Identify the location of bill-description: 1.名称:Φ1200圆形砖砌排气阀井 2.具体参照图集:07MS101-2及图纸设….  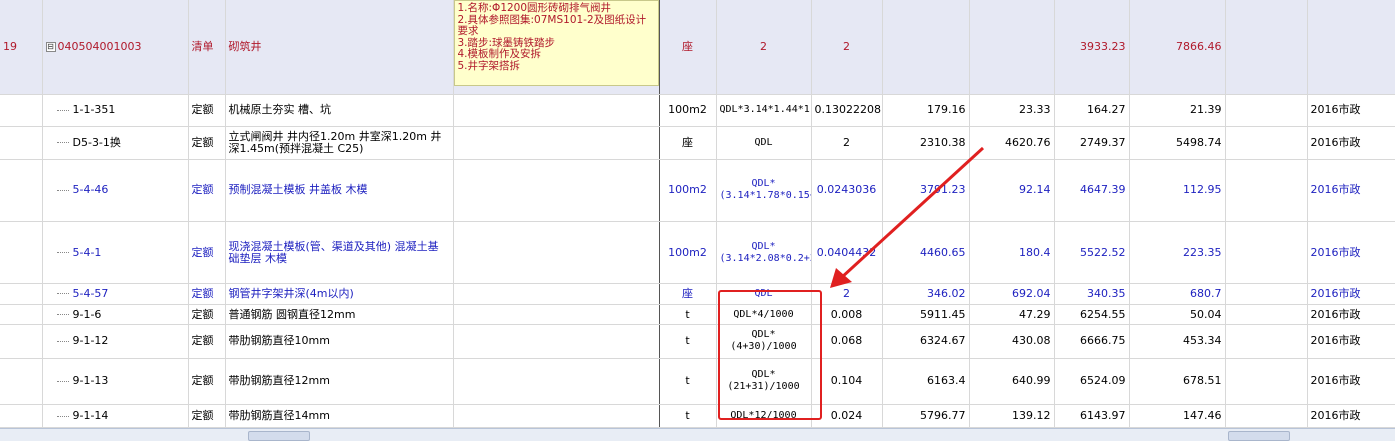
(555, 43).